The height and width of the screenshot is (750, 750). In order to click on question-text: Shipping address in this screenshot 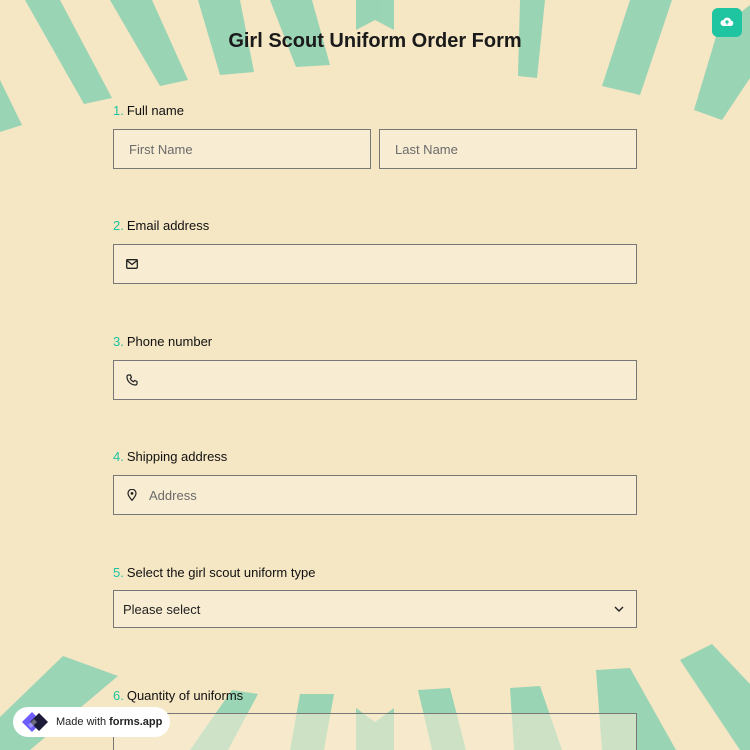, I will do `click(177, 456)`.